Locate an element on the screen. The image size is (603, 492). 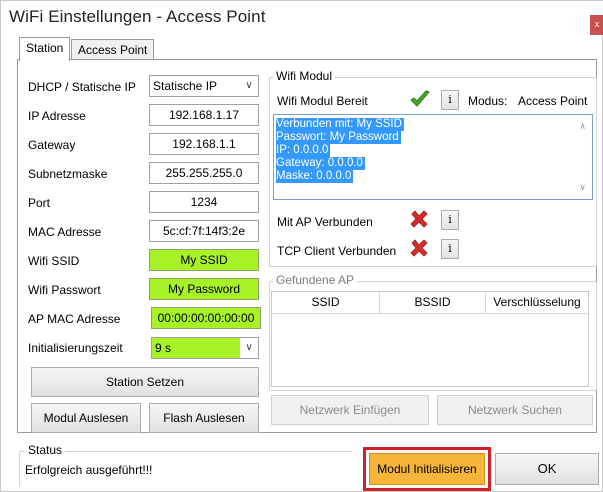
window-title: WiFi Einstellungen - Access Point is located at coordinates (137, 16).